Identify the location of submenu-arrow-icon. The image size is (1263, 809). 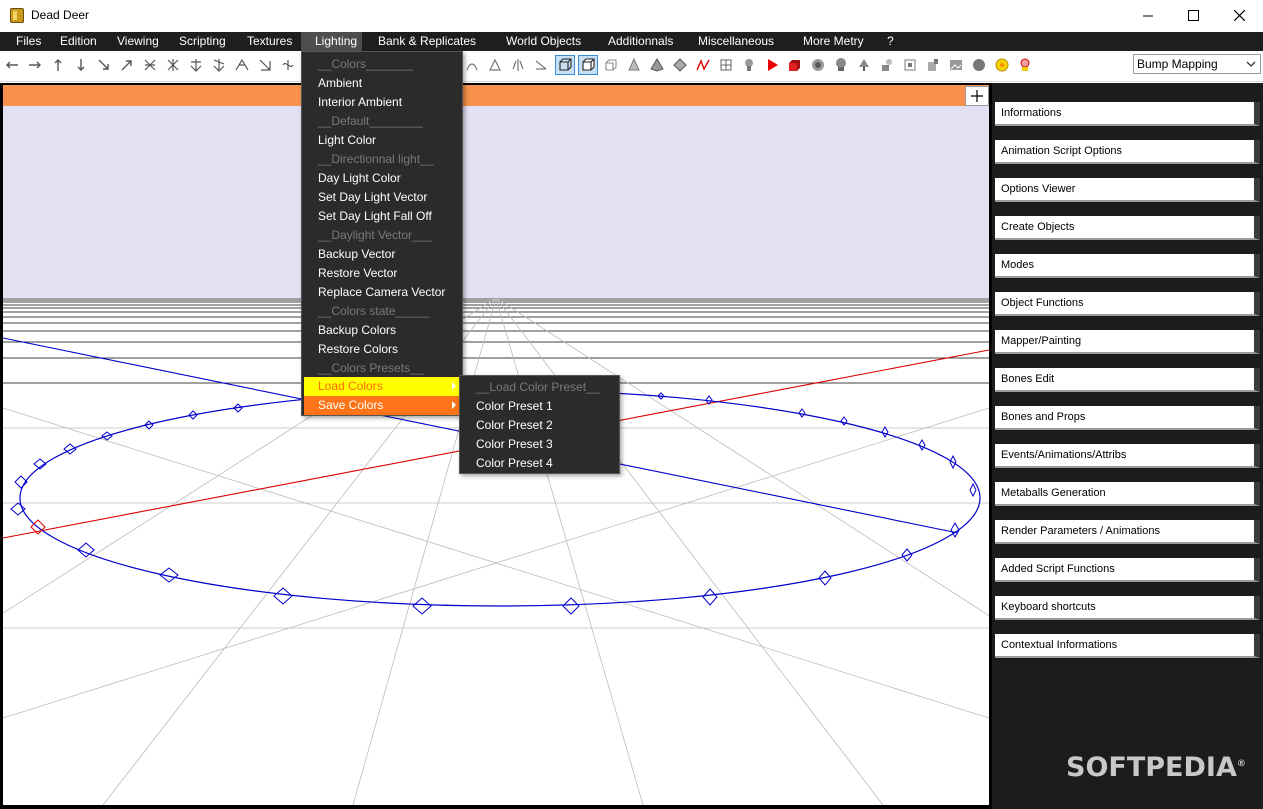
(454, 386).